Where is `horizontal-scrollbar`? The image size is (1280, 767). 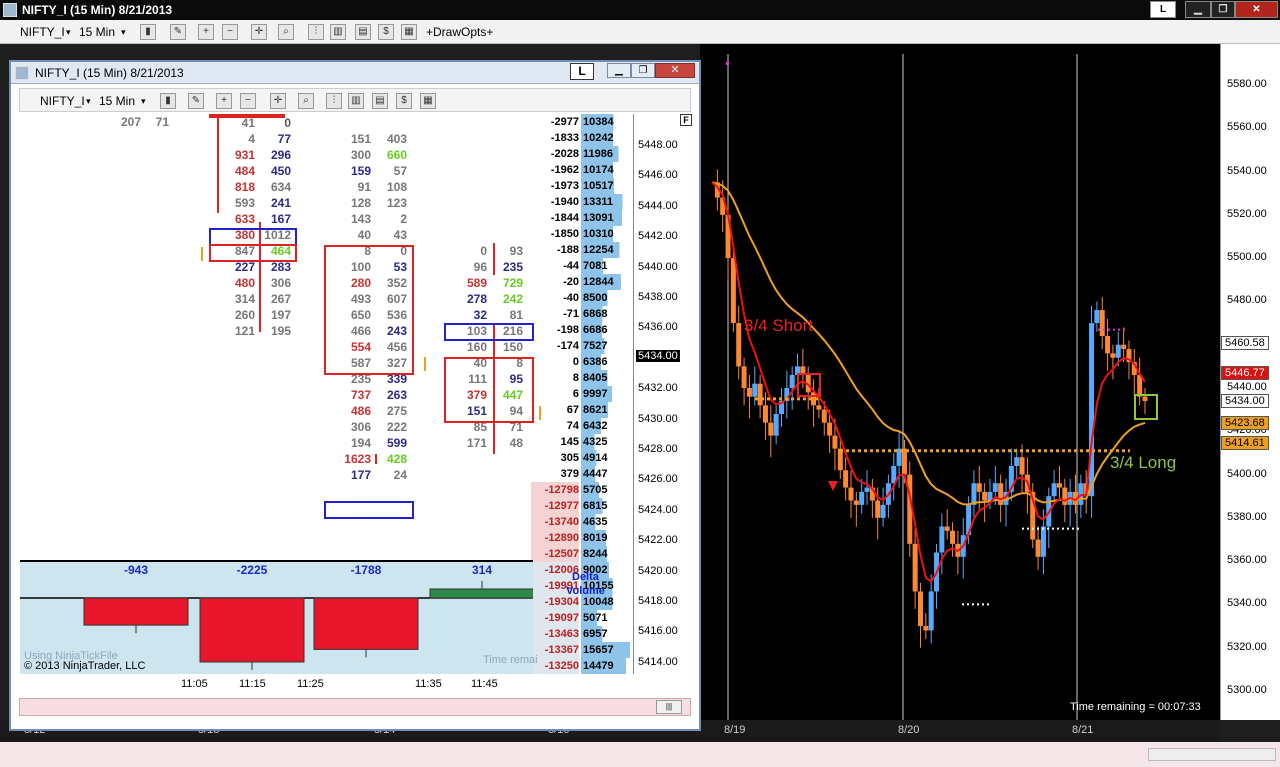
horizontal-scrollbar is located at coordinates (1212, 754).